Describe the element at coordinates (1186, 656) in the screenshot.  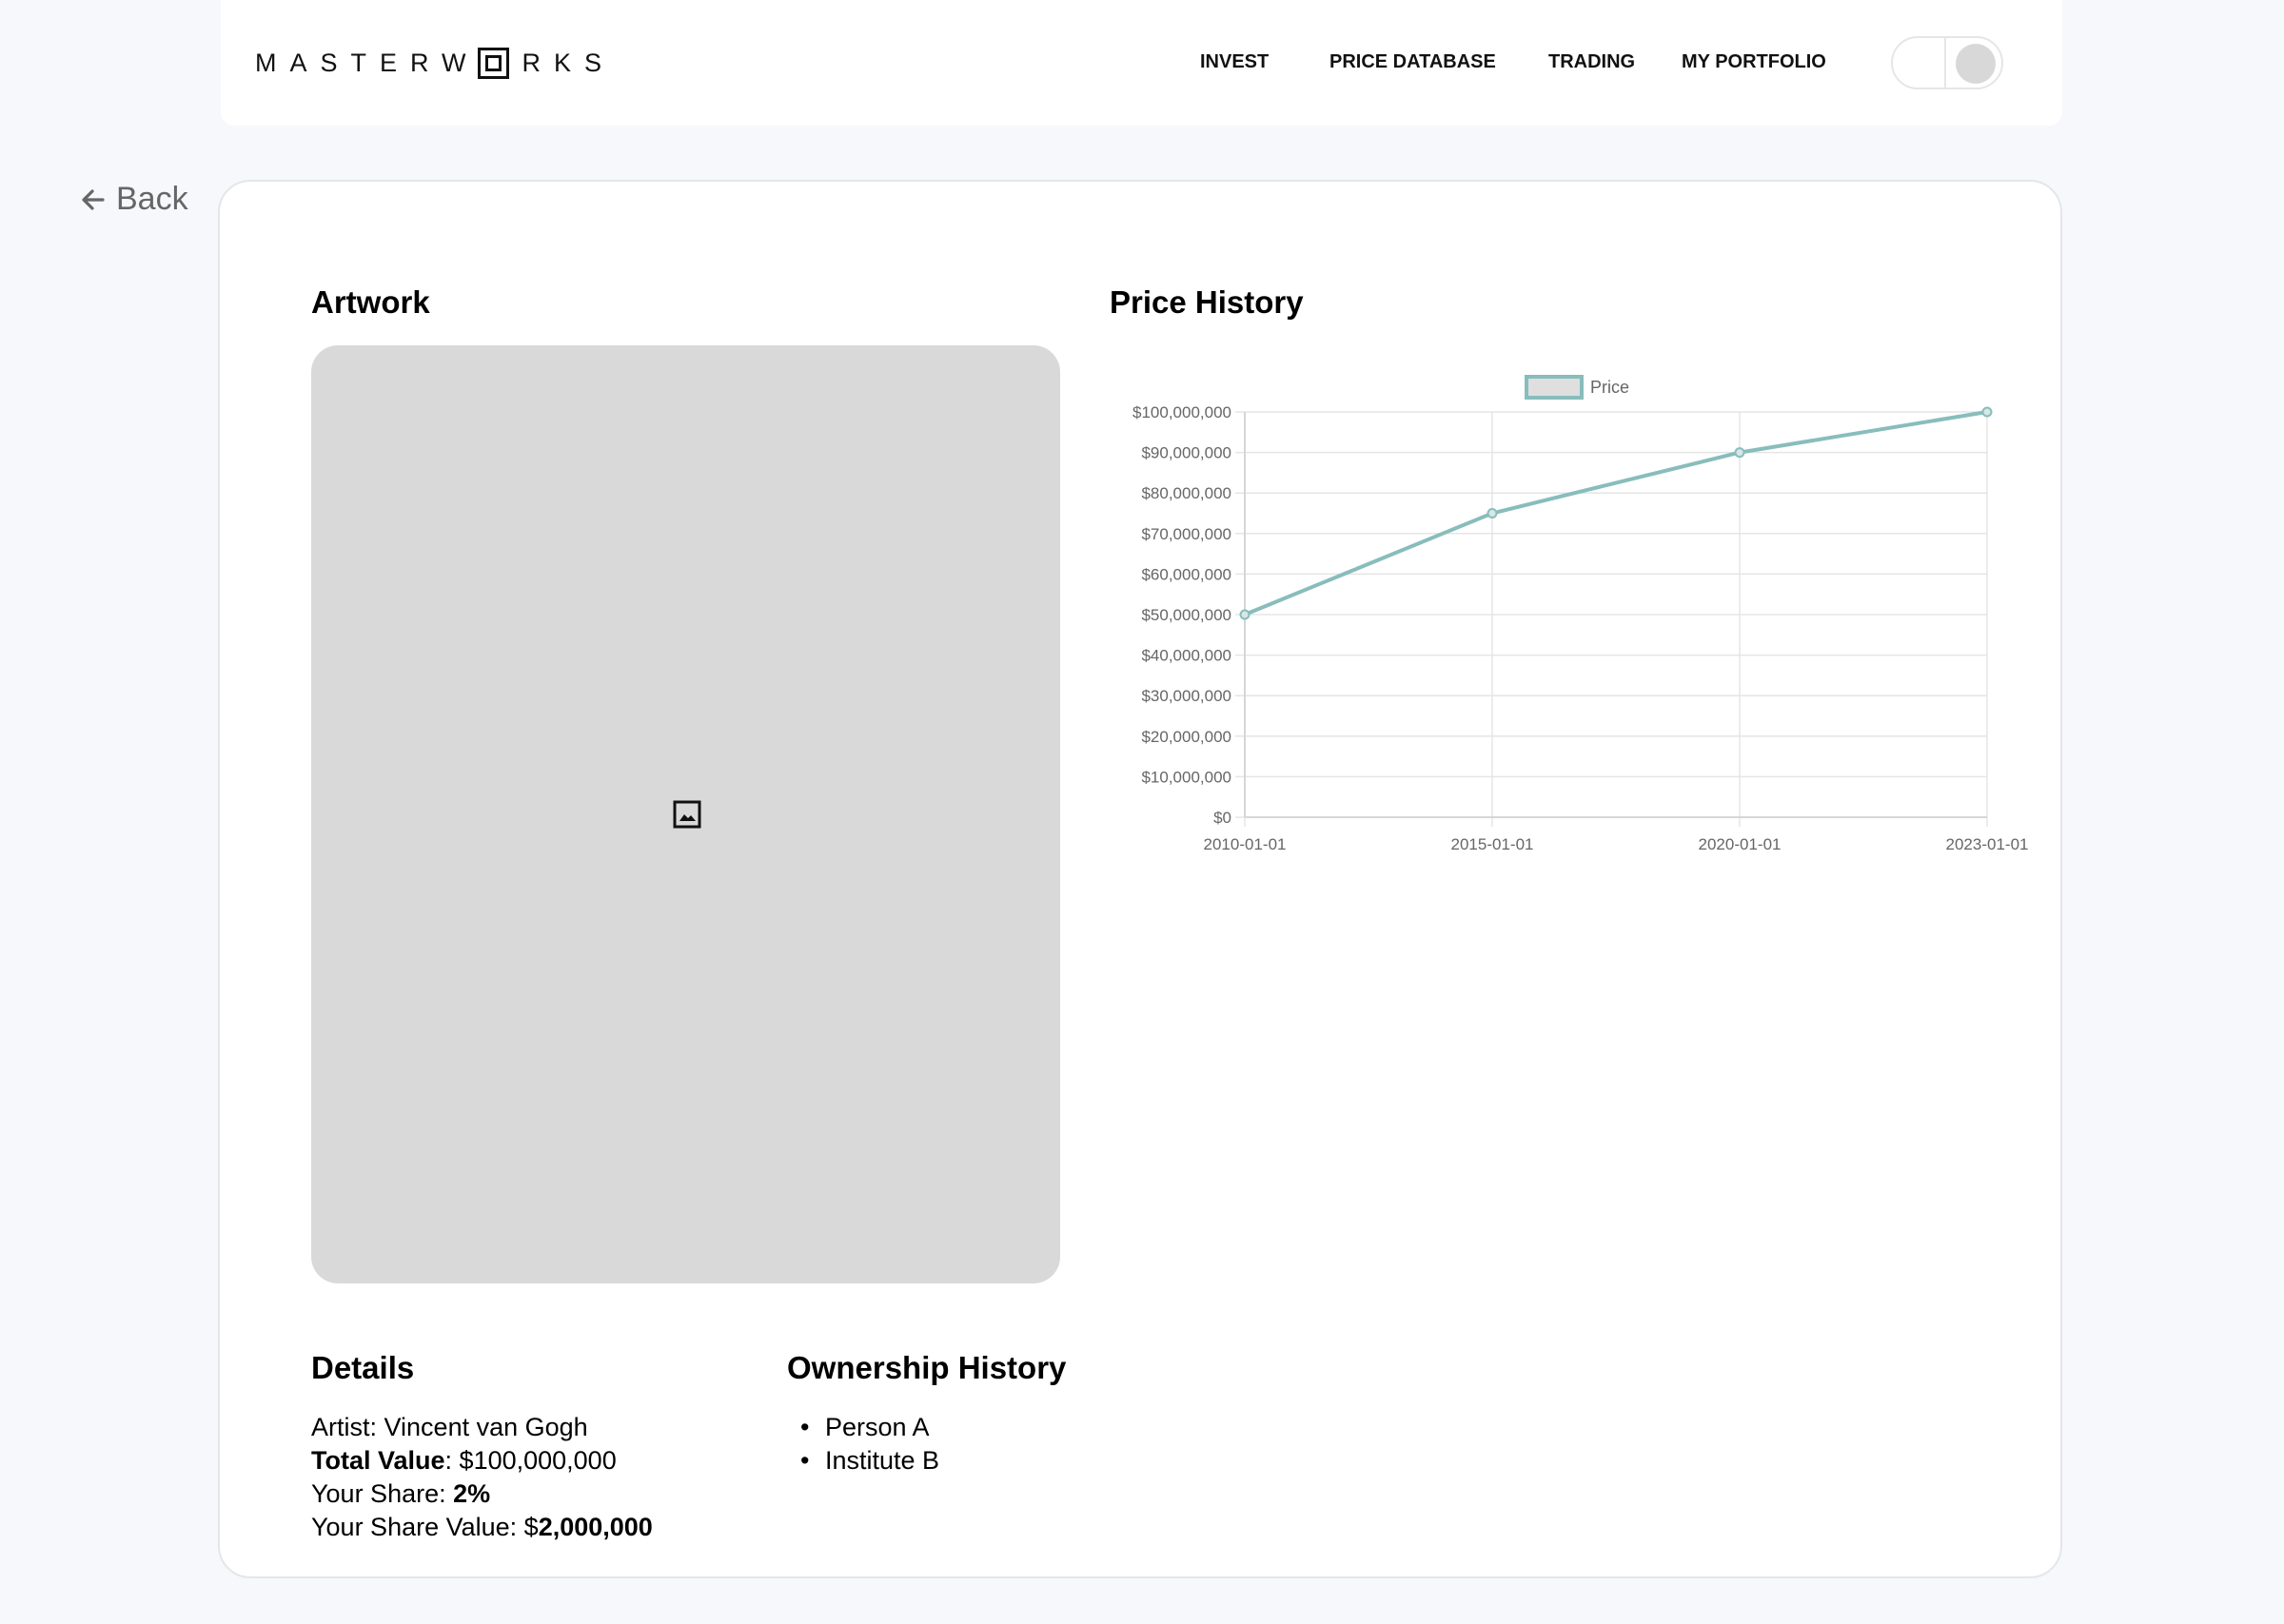
I see `y-tick-label: $40,000,000` at that location.